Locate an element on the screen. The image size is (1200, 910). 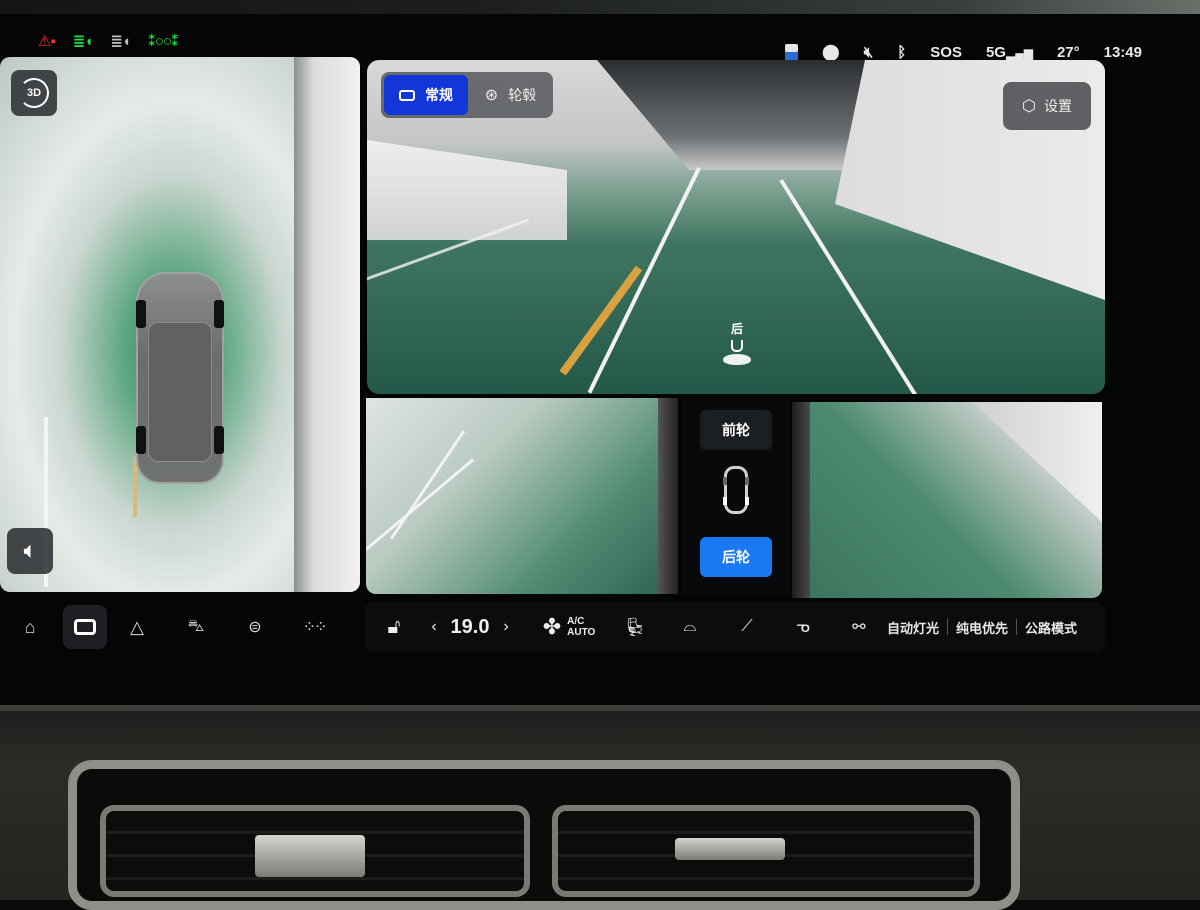
view-3d-button: 3D is located at coordinates (34, 93).